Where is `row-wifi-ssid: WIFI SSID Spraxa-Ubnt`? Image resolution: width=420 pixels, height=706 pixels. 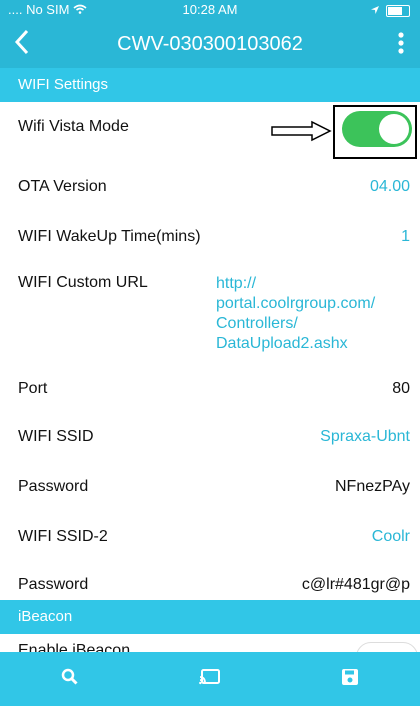 row-wifi-ssid: WIFI SSID Spraxa-Ubnt is located at coordinates (210, 437).